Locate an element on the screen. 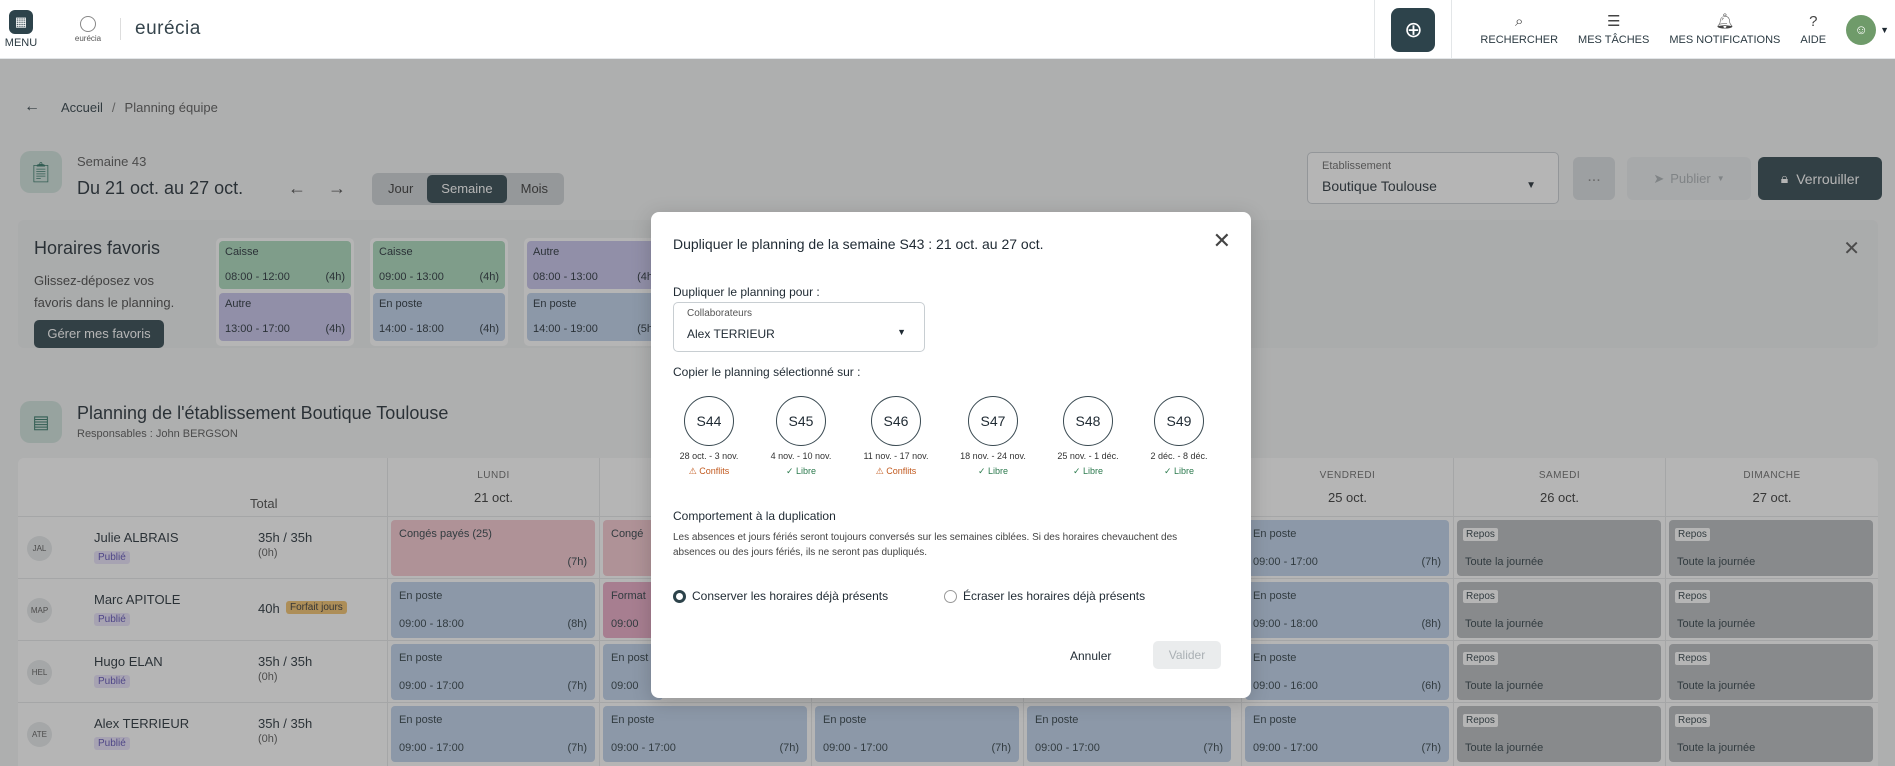 The image size is (1895, 766). menu-label: MENU is located at coordinates (21, 42).